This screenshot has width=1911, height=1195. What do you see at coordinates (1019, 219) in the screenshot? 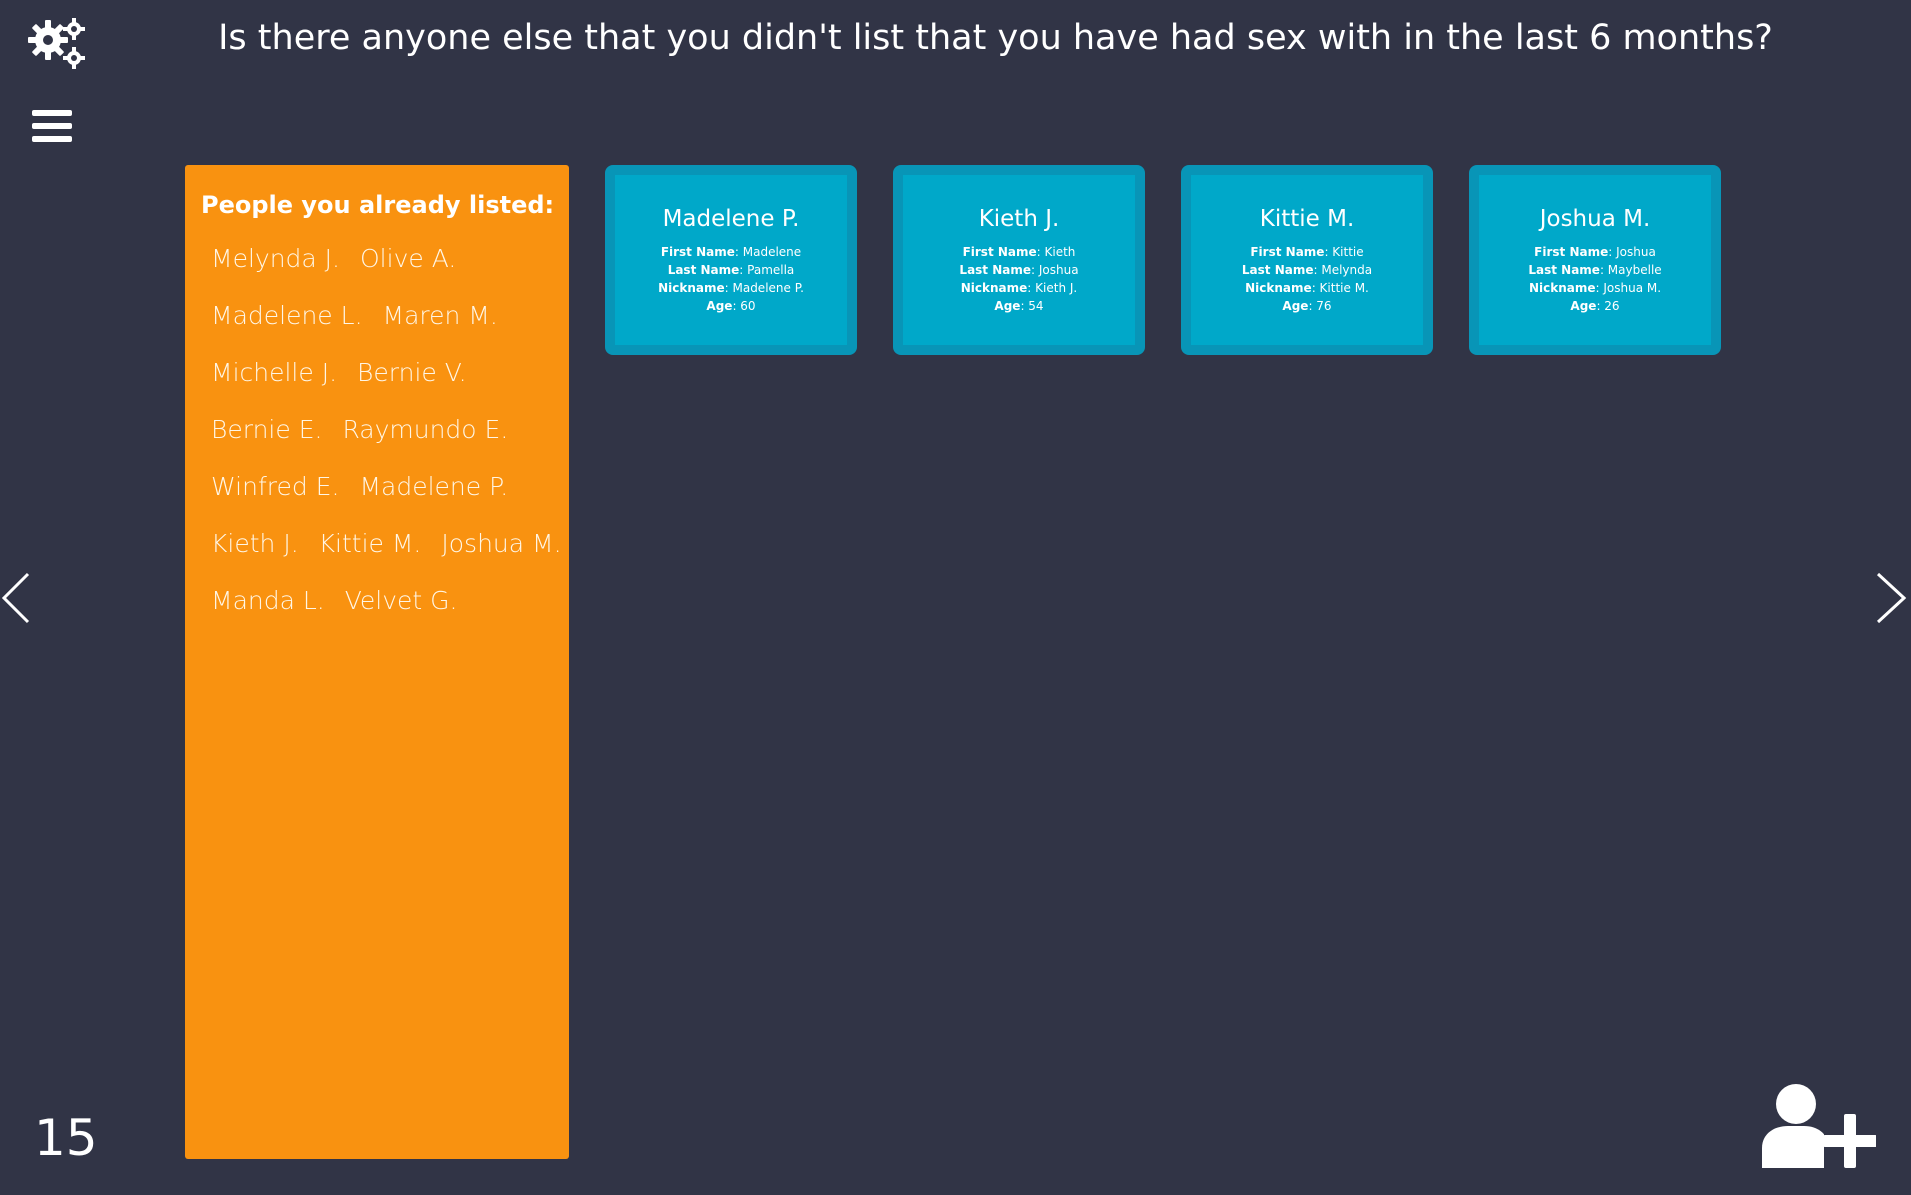
I see `card-name: Kieth J.` at bounding box center [1019, 219].